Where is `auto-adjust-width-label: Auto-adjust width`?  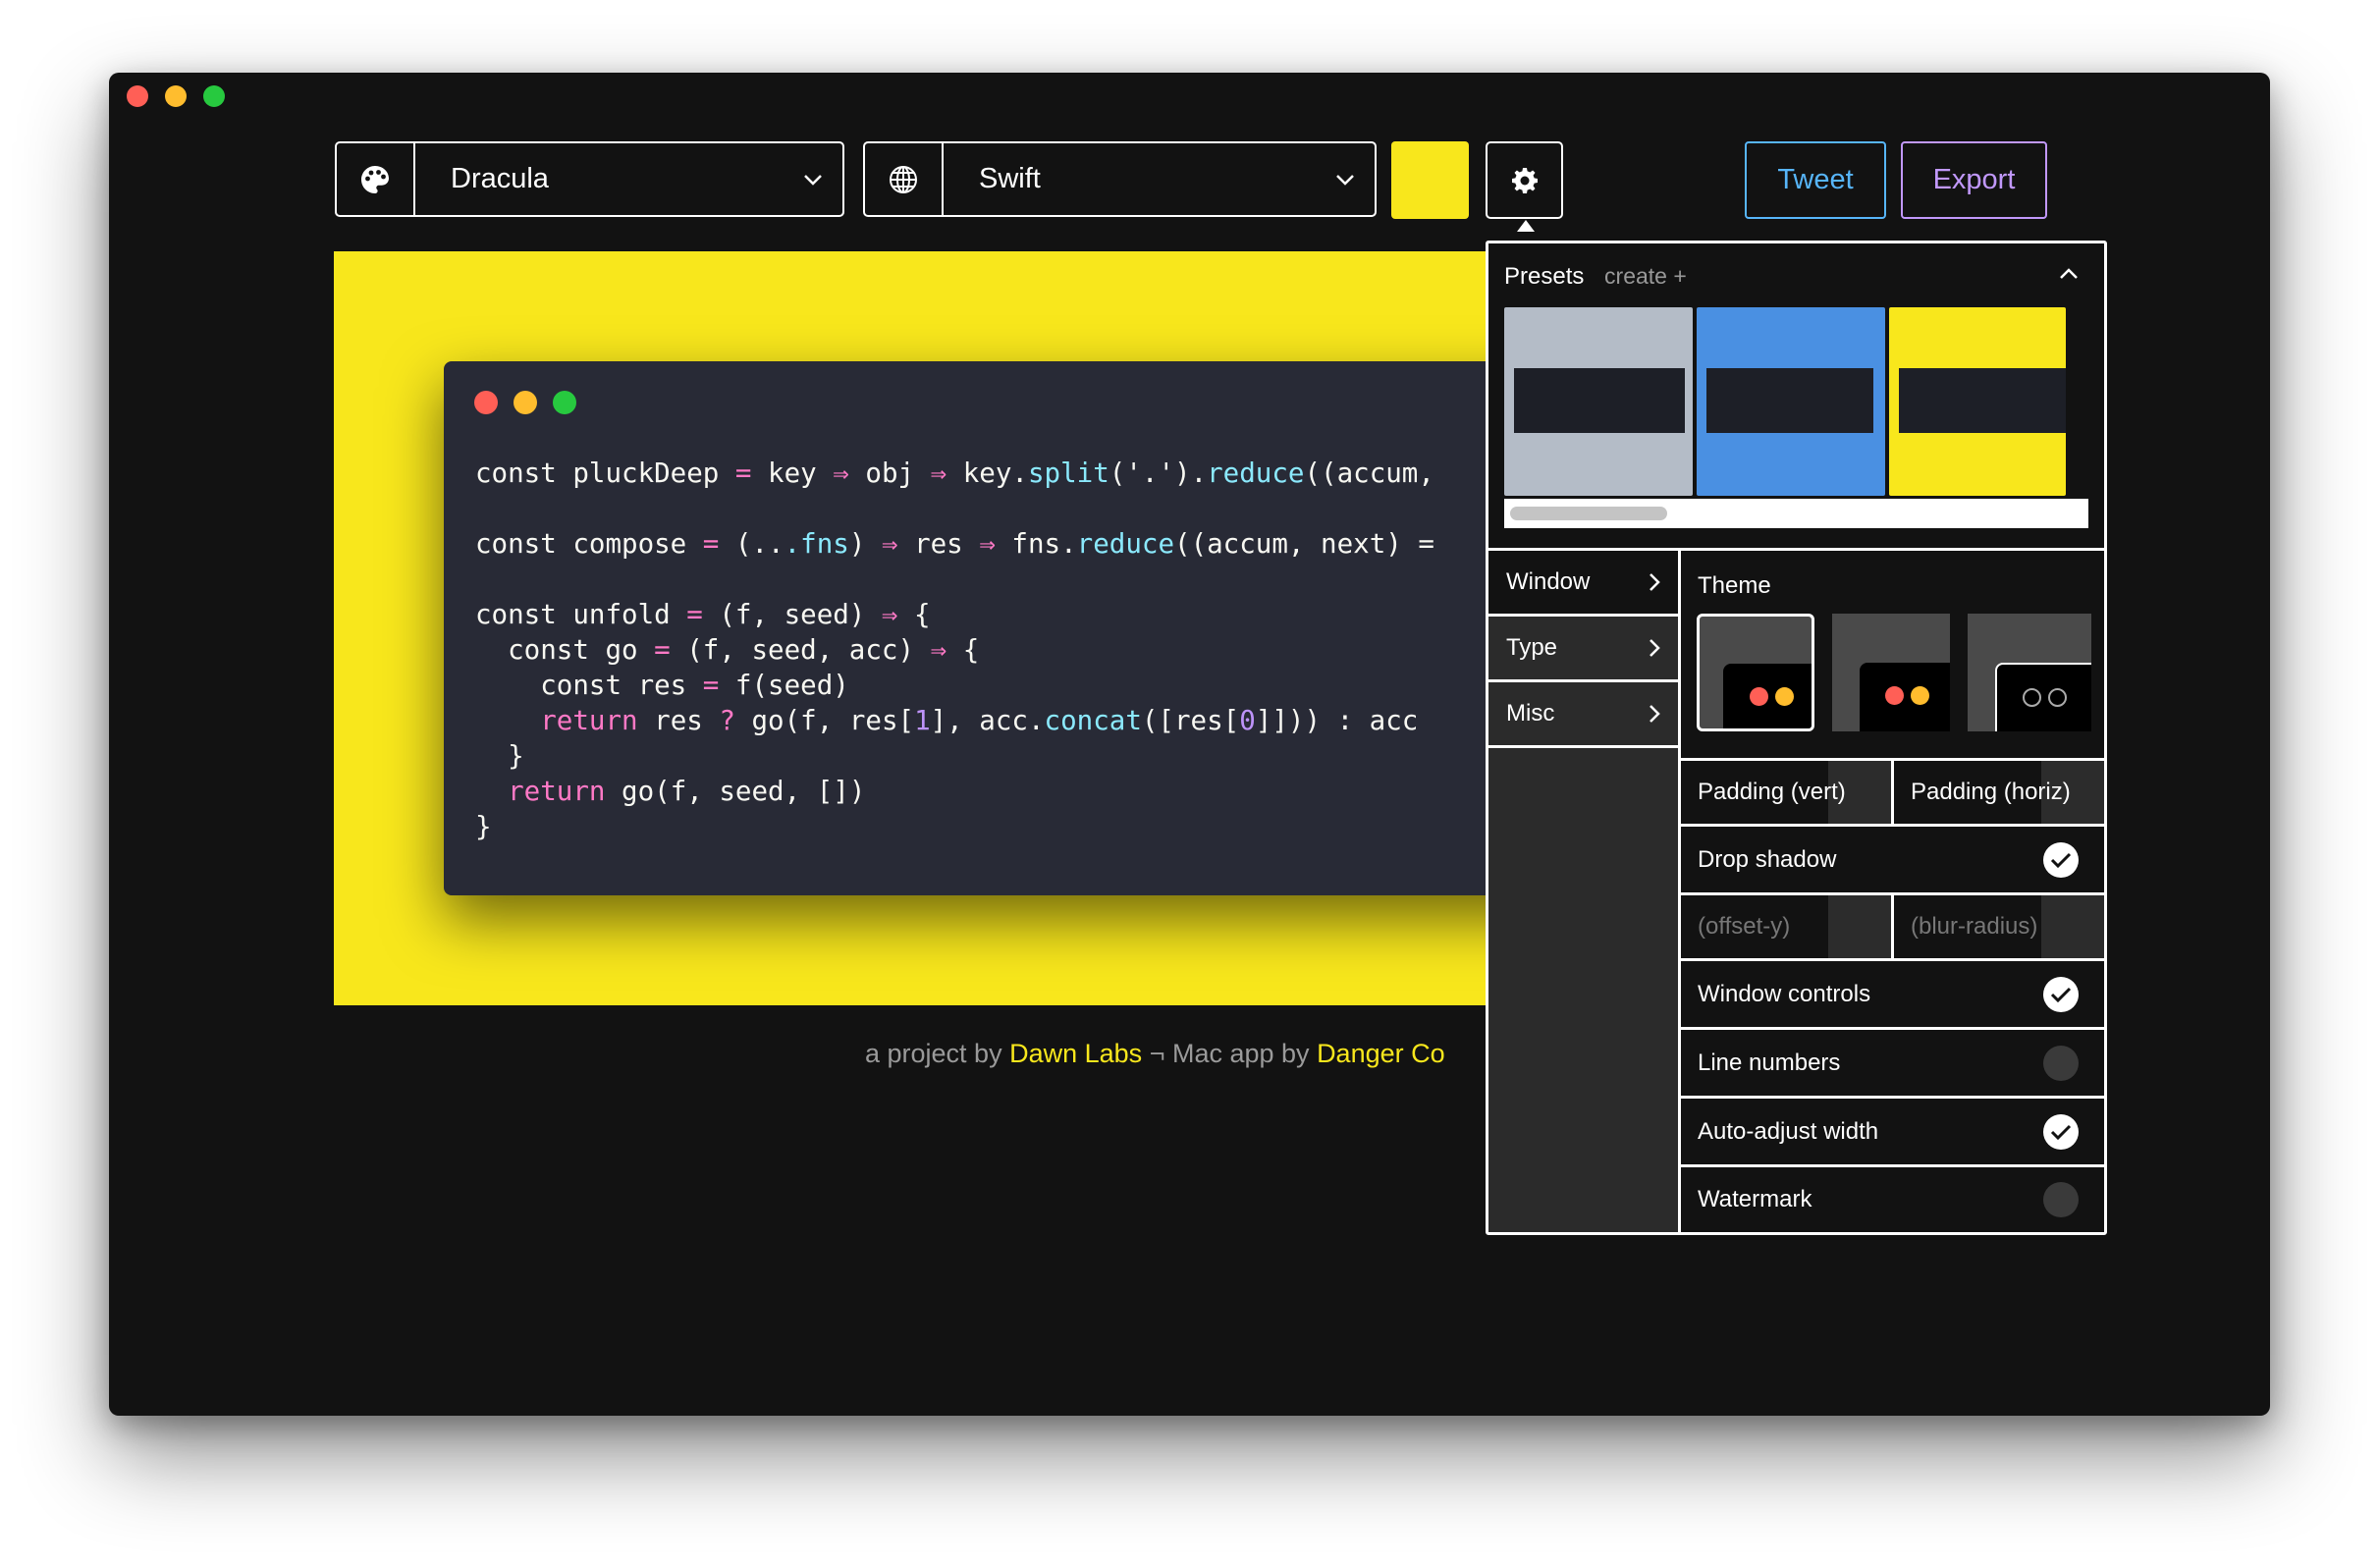
auto-adjust-width-label: Auto-adjust width is located at coordinates (1788, 1131).